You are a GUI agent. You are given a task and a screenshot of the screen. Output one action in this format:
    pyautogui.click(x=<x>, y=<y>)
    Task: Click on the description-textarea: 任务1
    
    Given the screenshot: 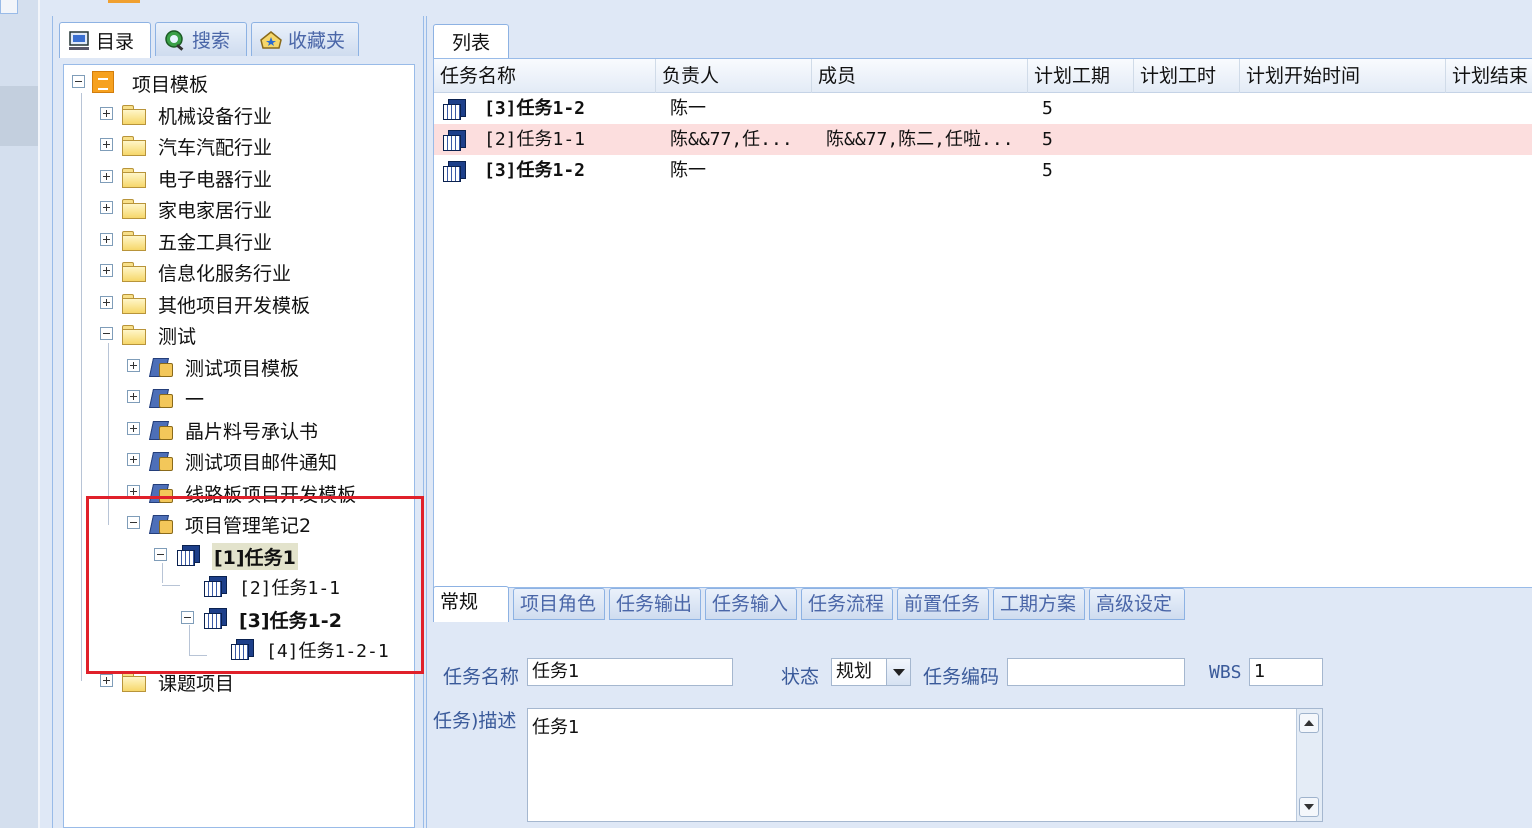 What is the action you would take?
    pyautogui.click(x=925, y=765)
    